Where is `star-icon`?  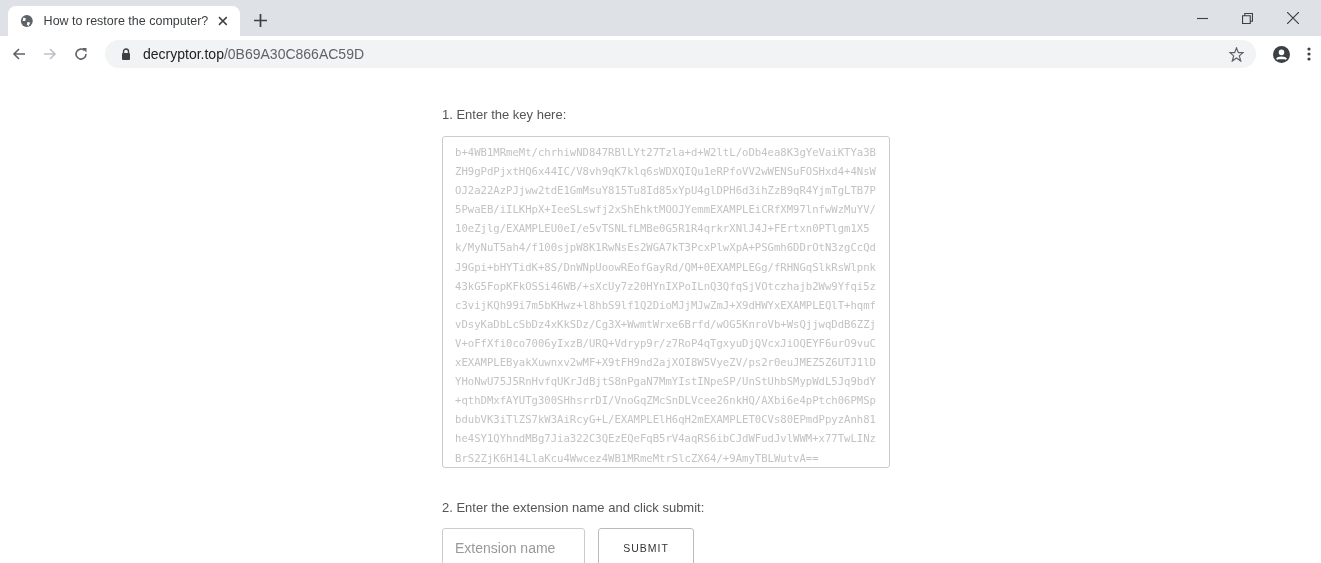 star-icon is located at coordinates (1236, 54).